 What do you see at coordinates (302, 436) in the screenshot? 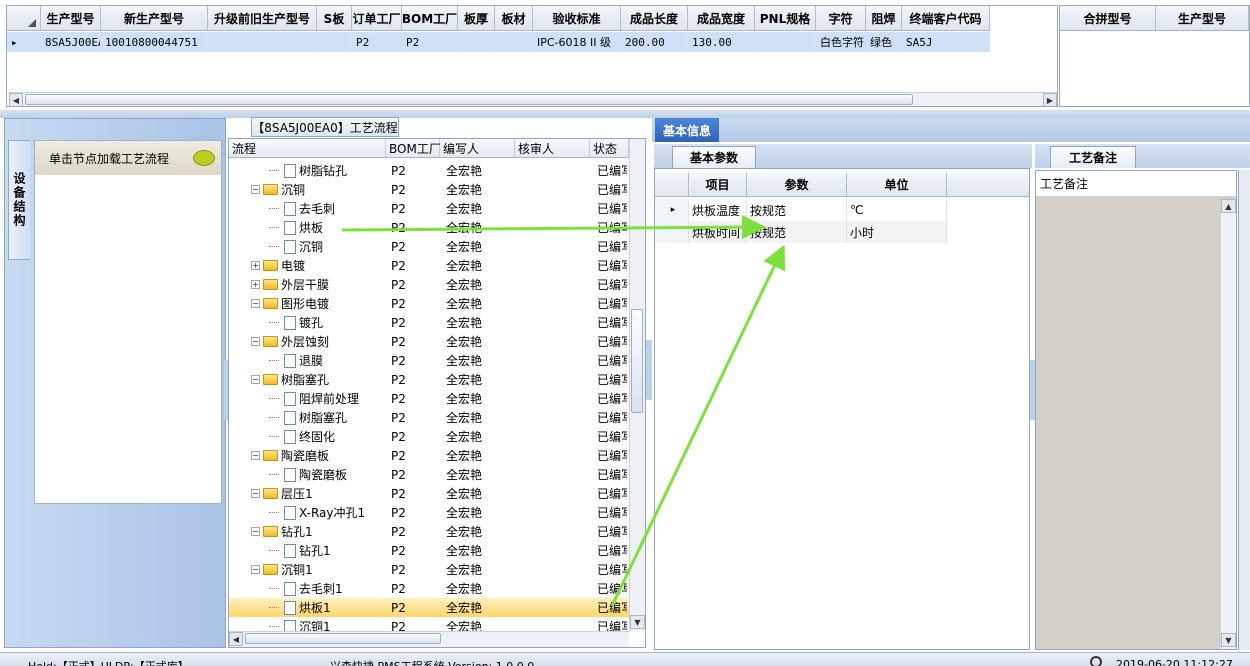
I see `tree-node-name: 终固化` at bounding box center [302, 436].